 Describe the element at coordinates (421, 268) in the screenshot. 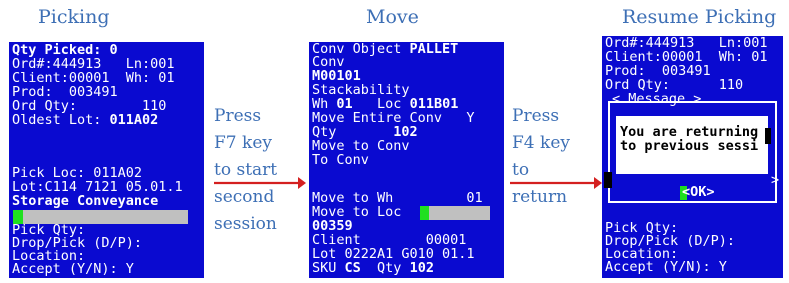

I see `sku-qty-value: 102` at that location.